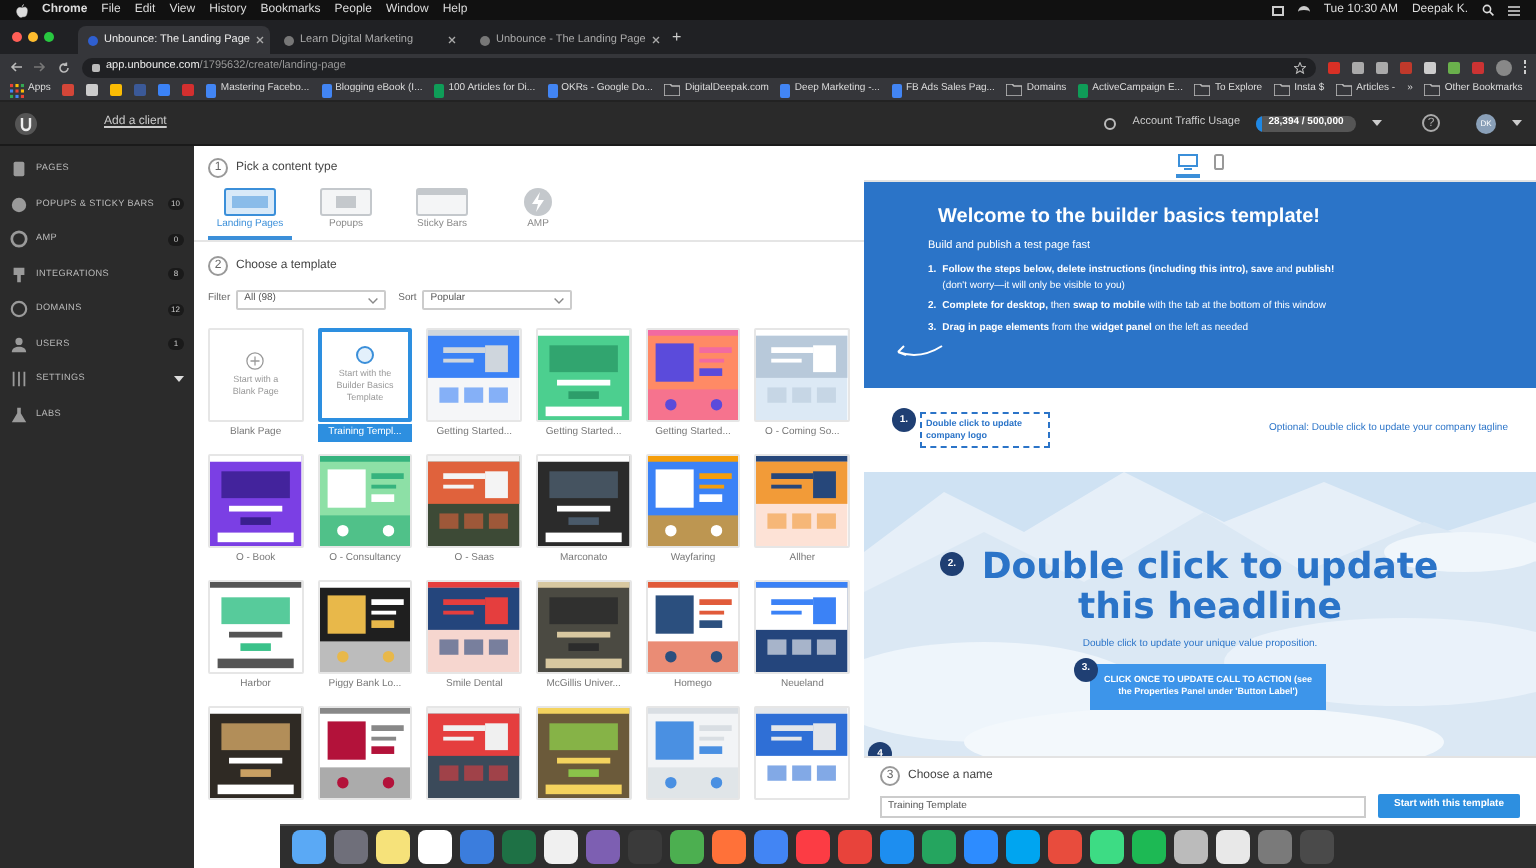  What do you see at coordinates (1488, 10) in the screenshot?
I see `search-icon` at bounding box center [1488, 10].